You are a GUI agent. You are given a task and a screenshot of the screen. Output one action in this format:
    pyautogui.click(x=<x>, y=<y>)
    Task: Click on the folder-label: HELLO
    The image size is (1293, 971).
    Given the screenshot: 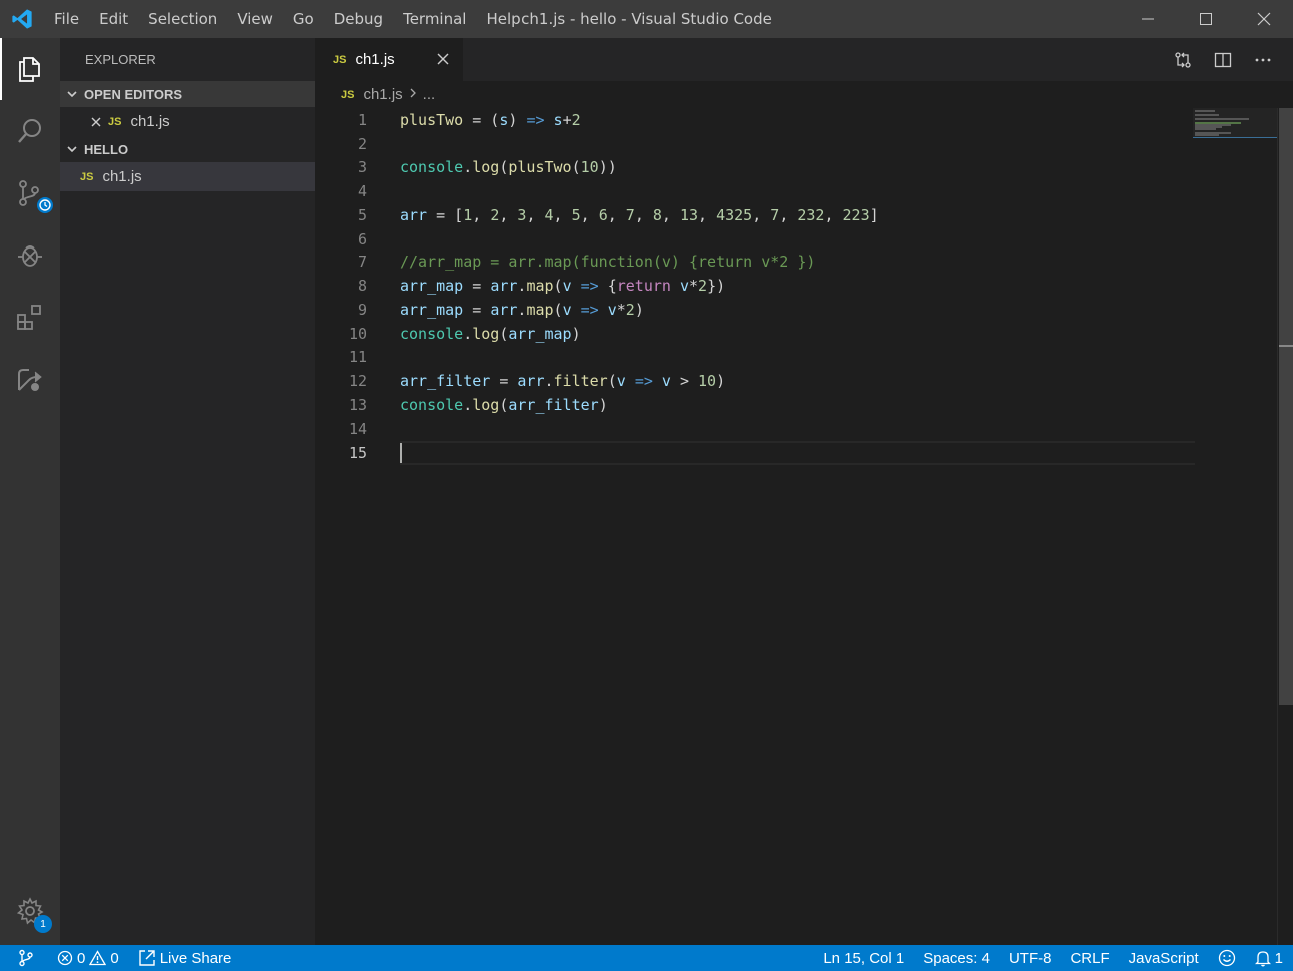 What is the action you would take?
    pyautogui.click(x=106, y=149)
    